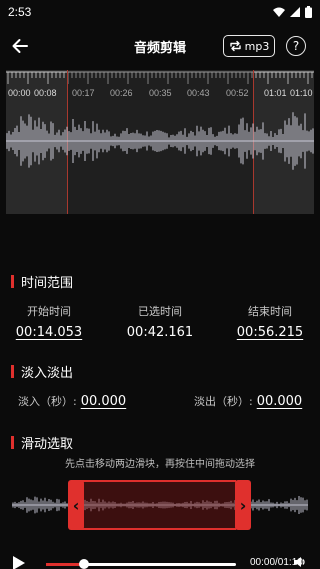 Image resolution: width=320 pixels, height=569 pixels. What do you see at coordinates (160, 558) in the screenshot?
I see `playback-bar: 00:00/01:10` at bounding box center [160, 558].